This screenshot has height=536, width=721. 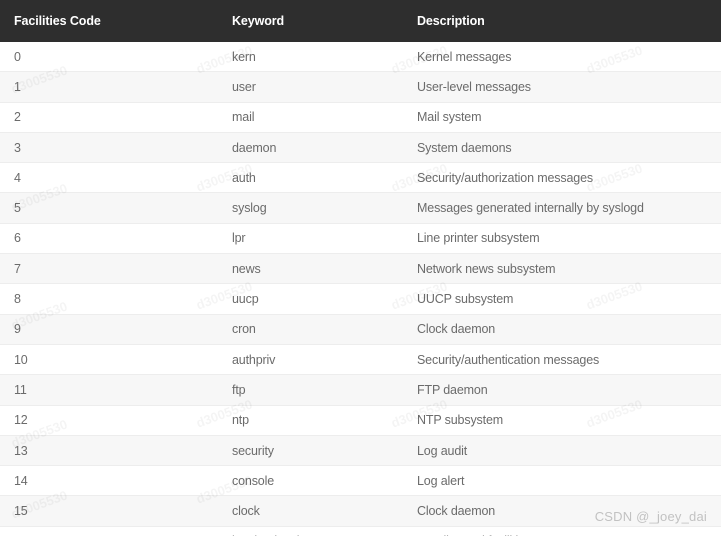 I want to click on cell-keyword: clock, so click(x=310, y=511).